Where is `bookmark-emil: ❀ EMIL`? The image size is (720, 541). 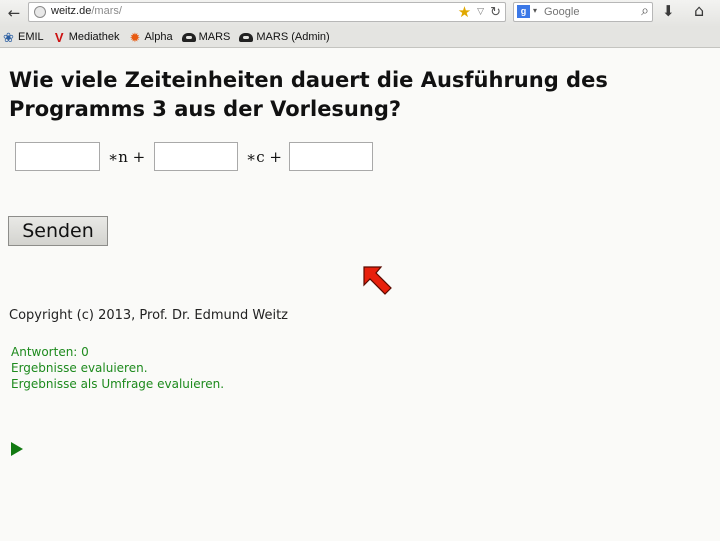 bookmark-emil: ❀ EMIL is located at coordinates (23, 37).